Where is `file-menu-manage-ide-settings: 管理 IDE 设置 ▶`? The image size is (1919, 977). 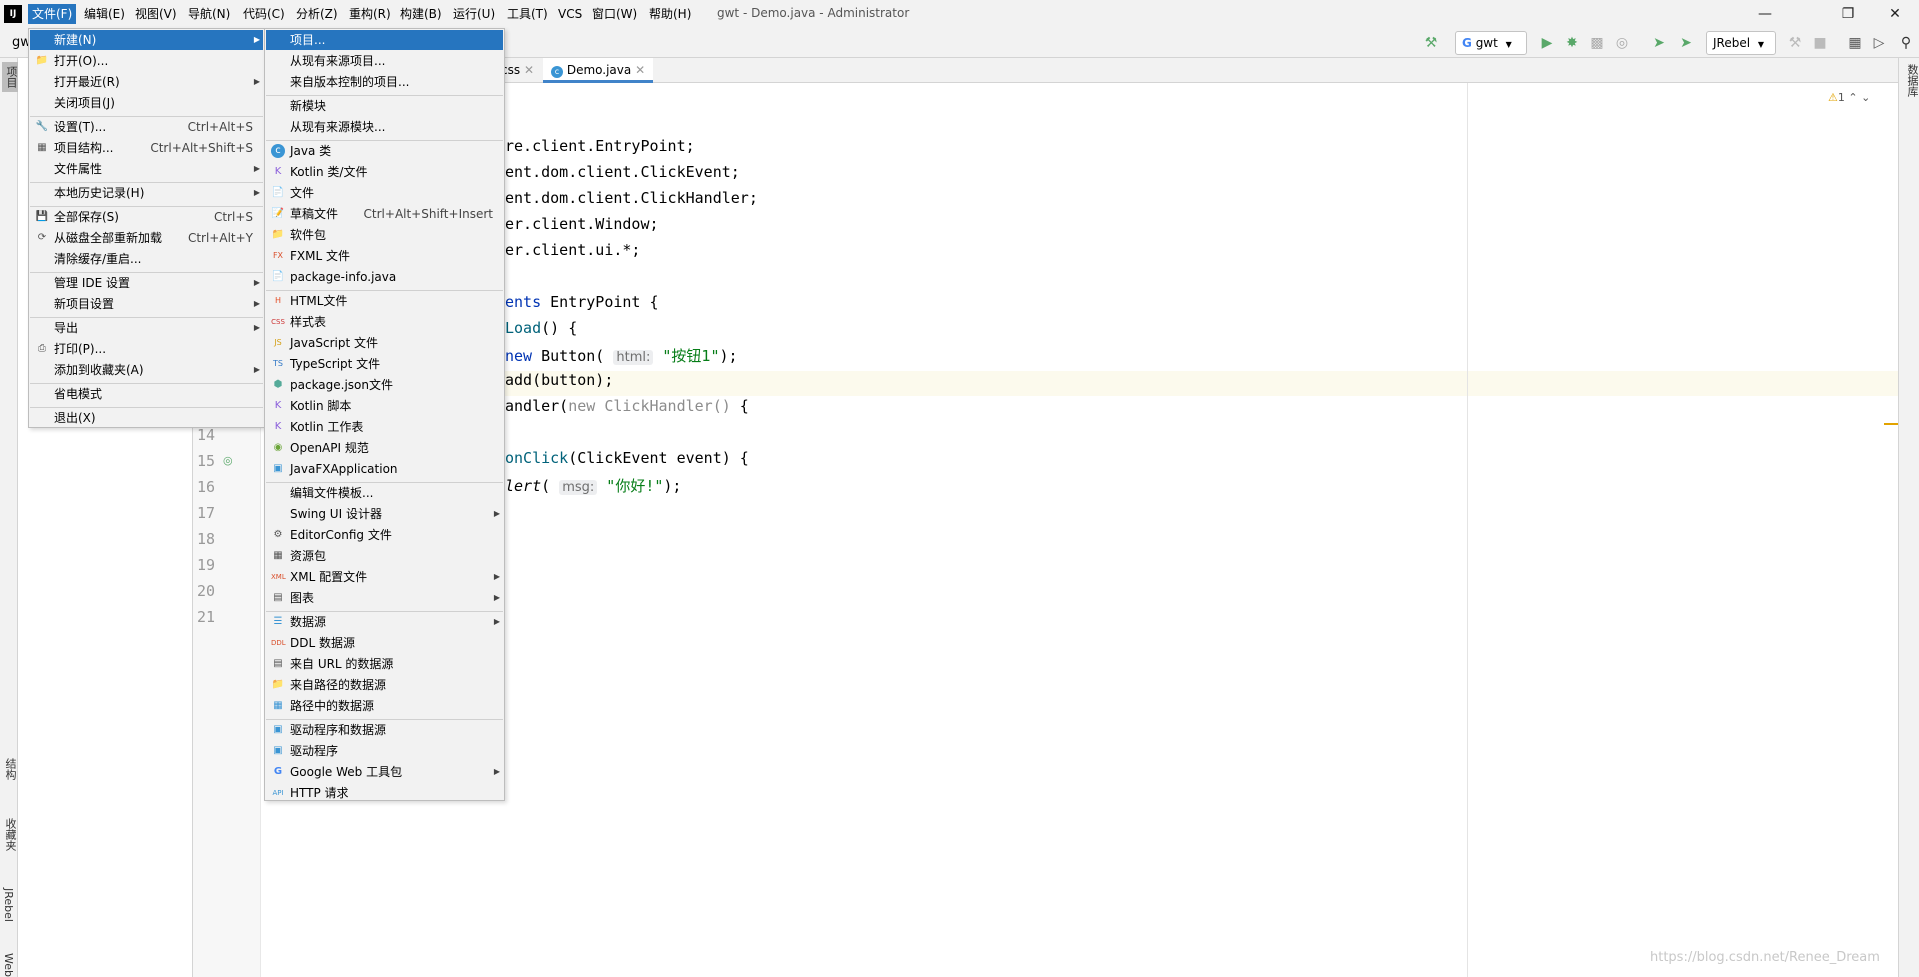
file-menu-manage-ide-settings: 管理 IDE 设置 ▶ is located at coordinates (146, 283).